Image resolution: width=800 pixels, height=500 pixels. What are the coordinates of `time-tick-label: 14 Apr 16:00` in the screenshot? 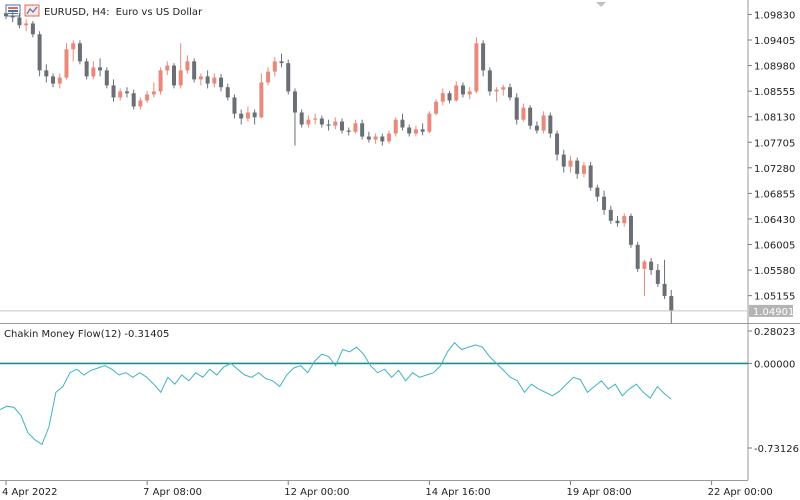 It's located at (457, 492).